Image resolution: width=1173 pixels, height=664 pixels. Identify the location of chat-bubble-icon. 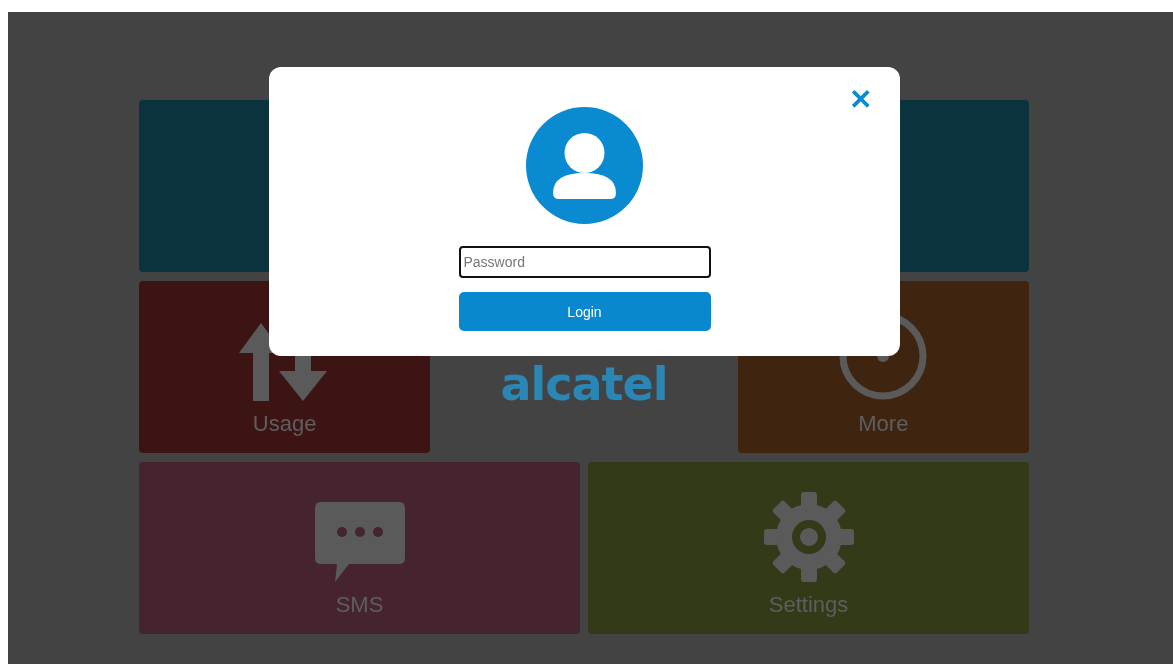
(359, 542).